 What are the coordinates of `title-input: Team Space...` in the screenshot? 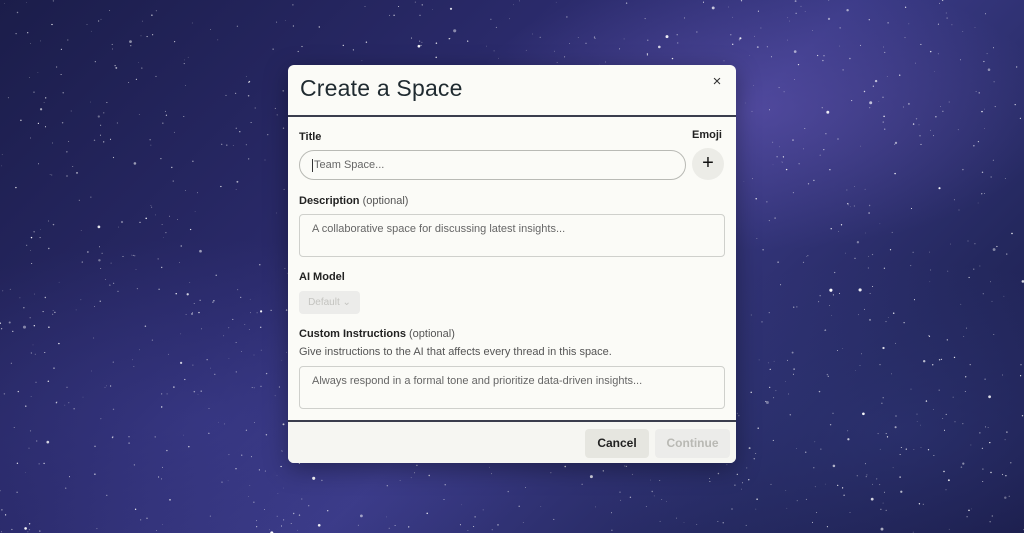 It's located at (492, 165).